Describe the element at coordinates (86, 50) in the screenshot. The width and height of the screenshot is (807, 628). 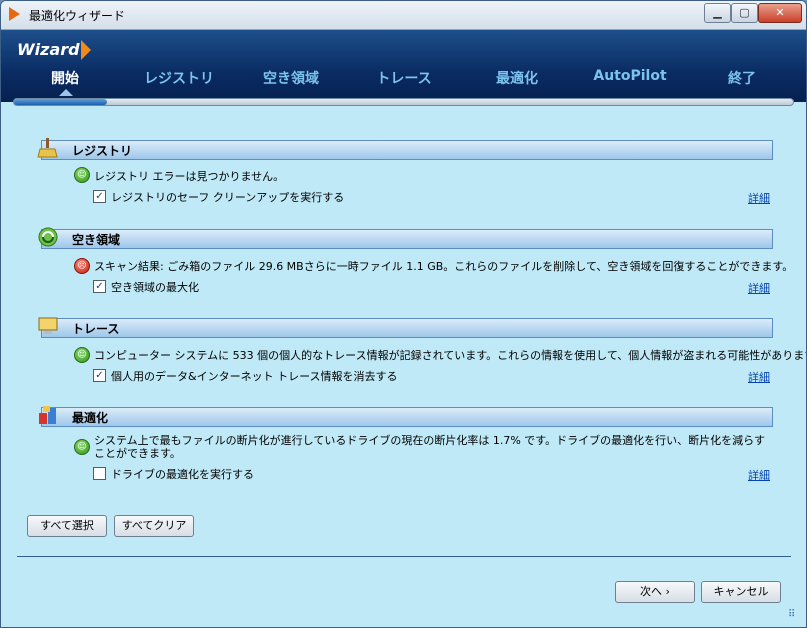
I see `logo-chevron-icon` at that location.